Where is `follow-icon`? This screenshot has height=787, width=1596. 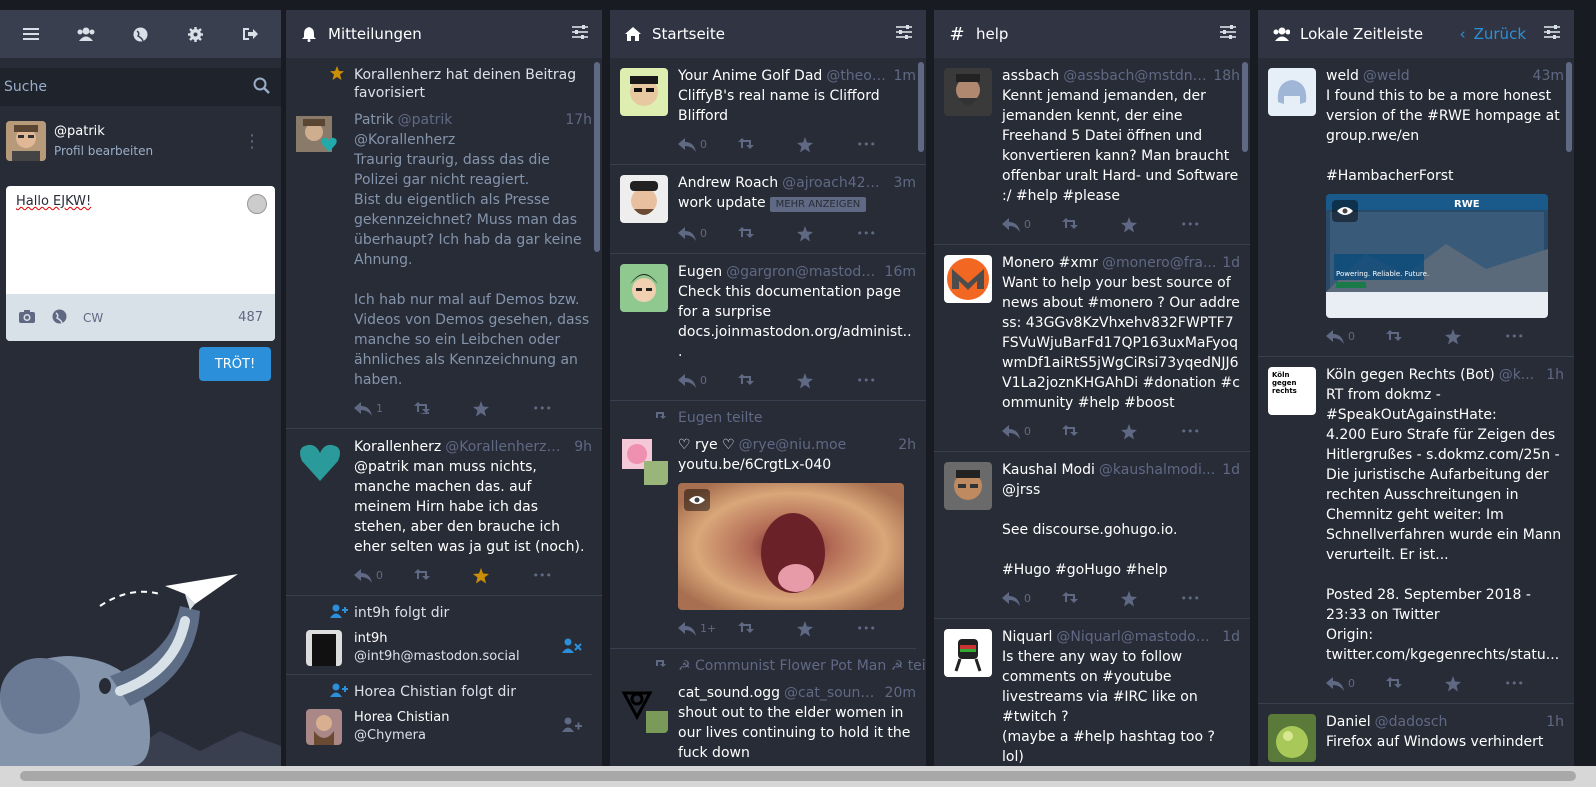
follow-icon is located at coordinates (572, 727).